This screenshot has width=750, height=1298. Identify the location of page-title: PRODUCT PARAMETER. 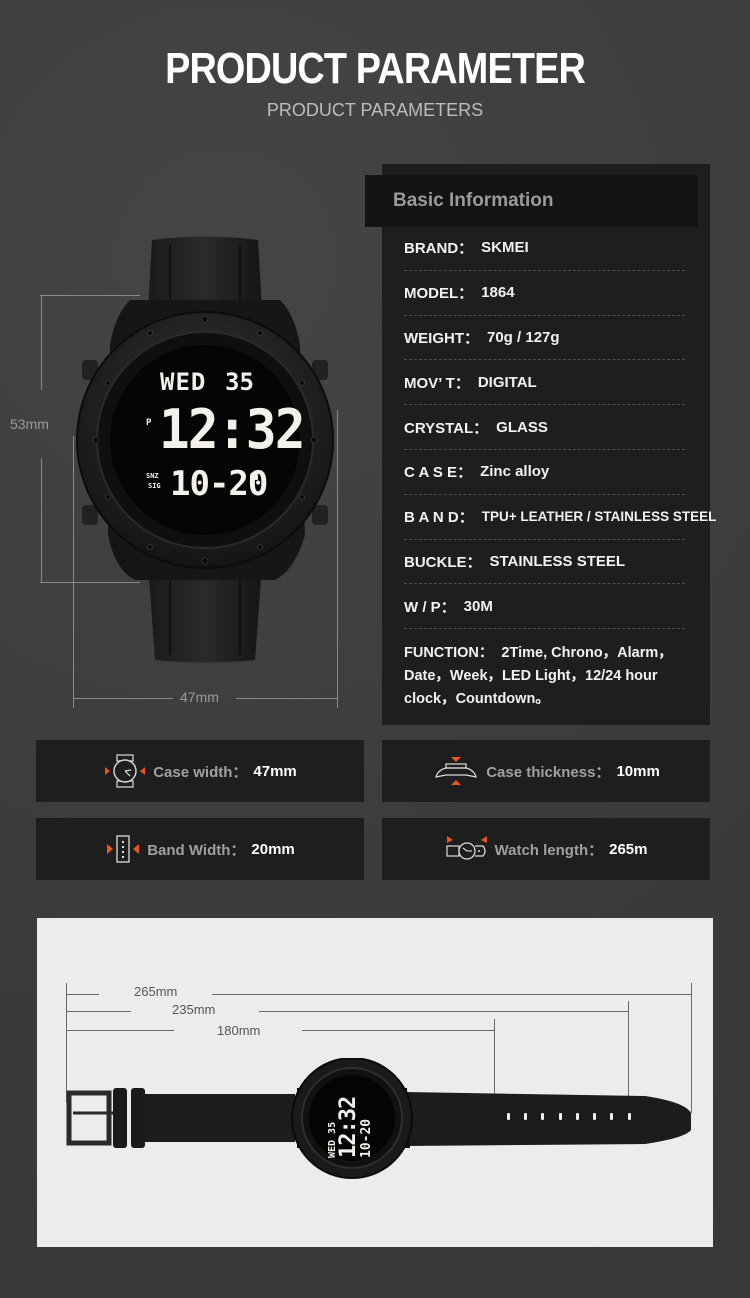
(375, 68).